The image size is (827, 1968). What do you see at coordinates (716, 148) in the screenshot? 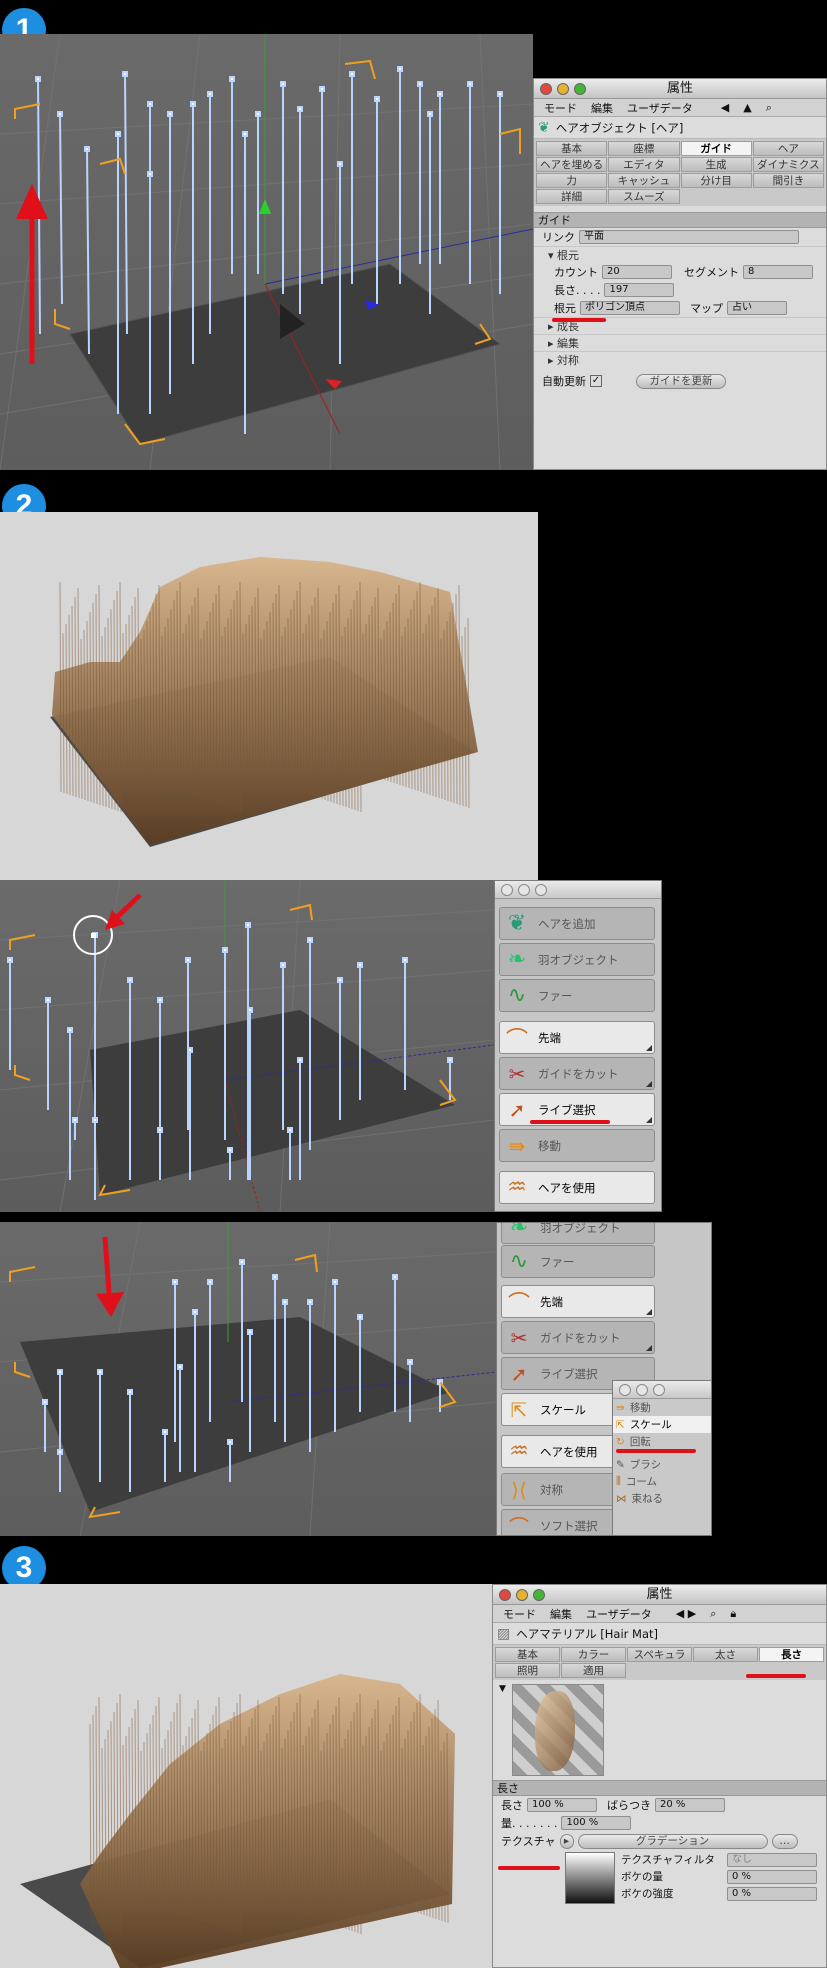
I see `tab-guide: ガイド` at bounding box center [716, 148].